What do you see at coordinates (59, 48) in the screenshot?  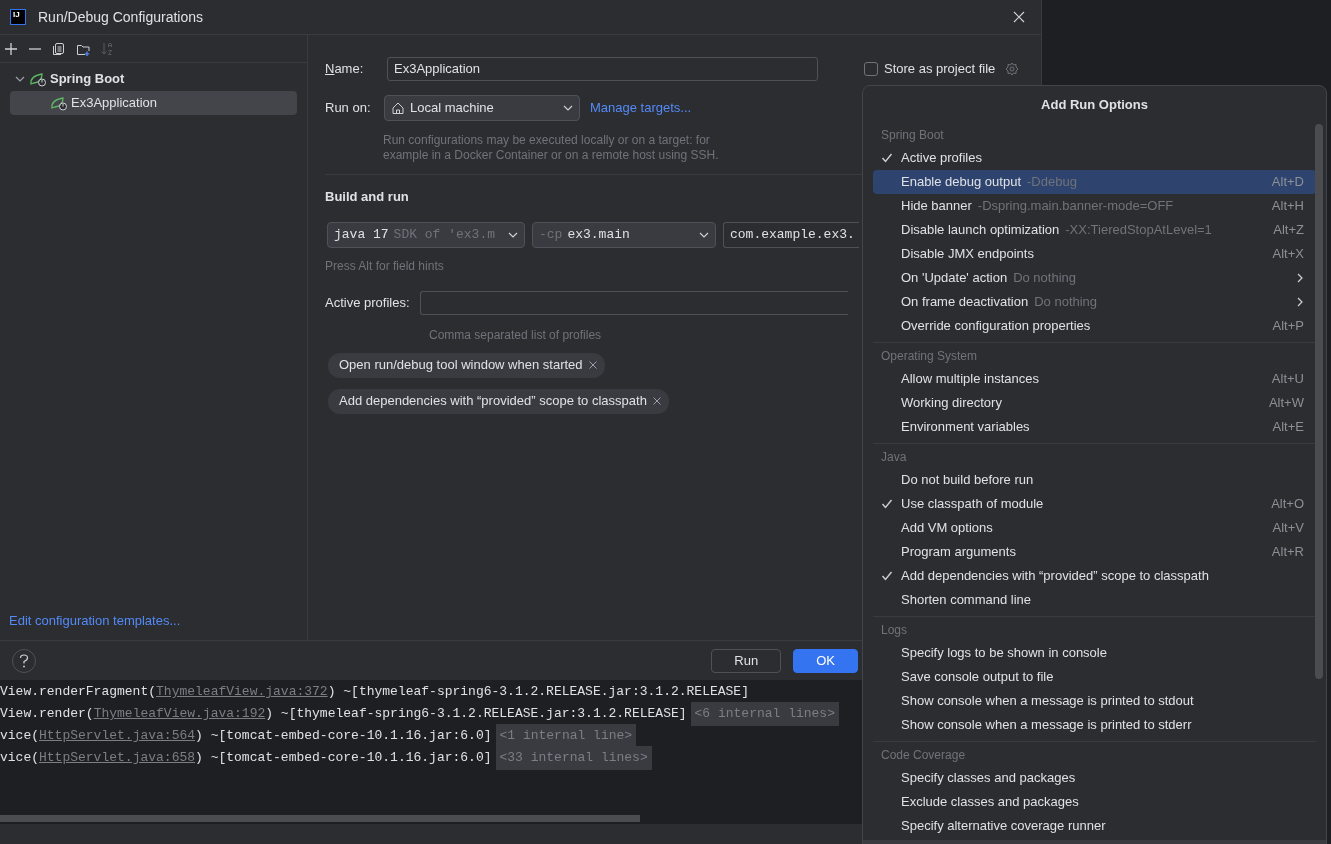 I see `copy-icon` at bounding box center [59, 48].